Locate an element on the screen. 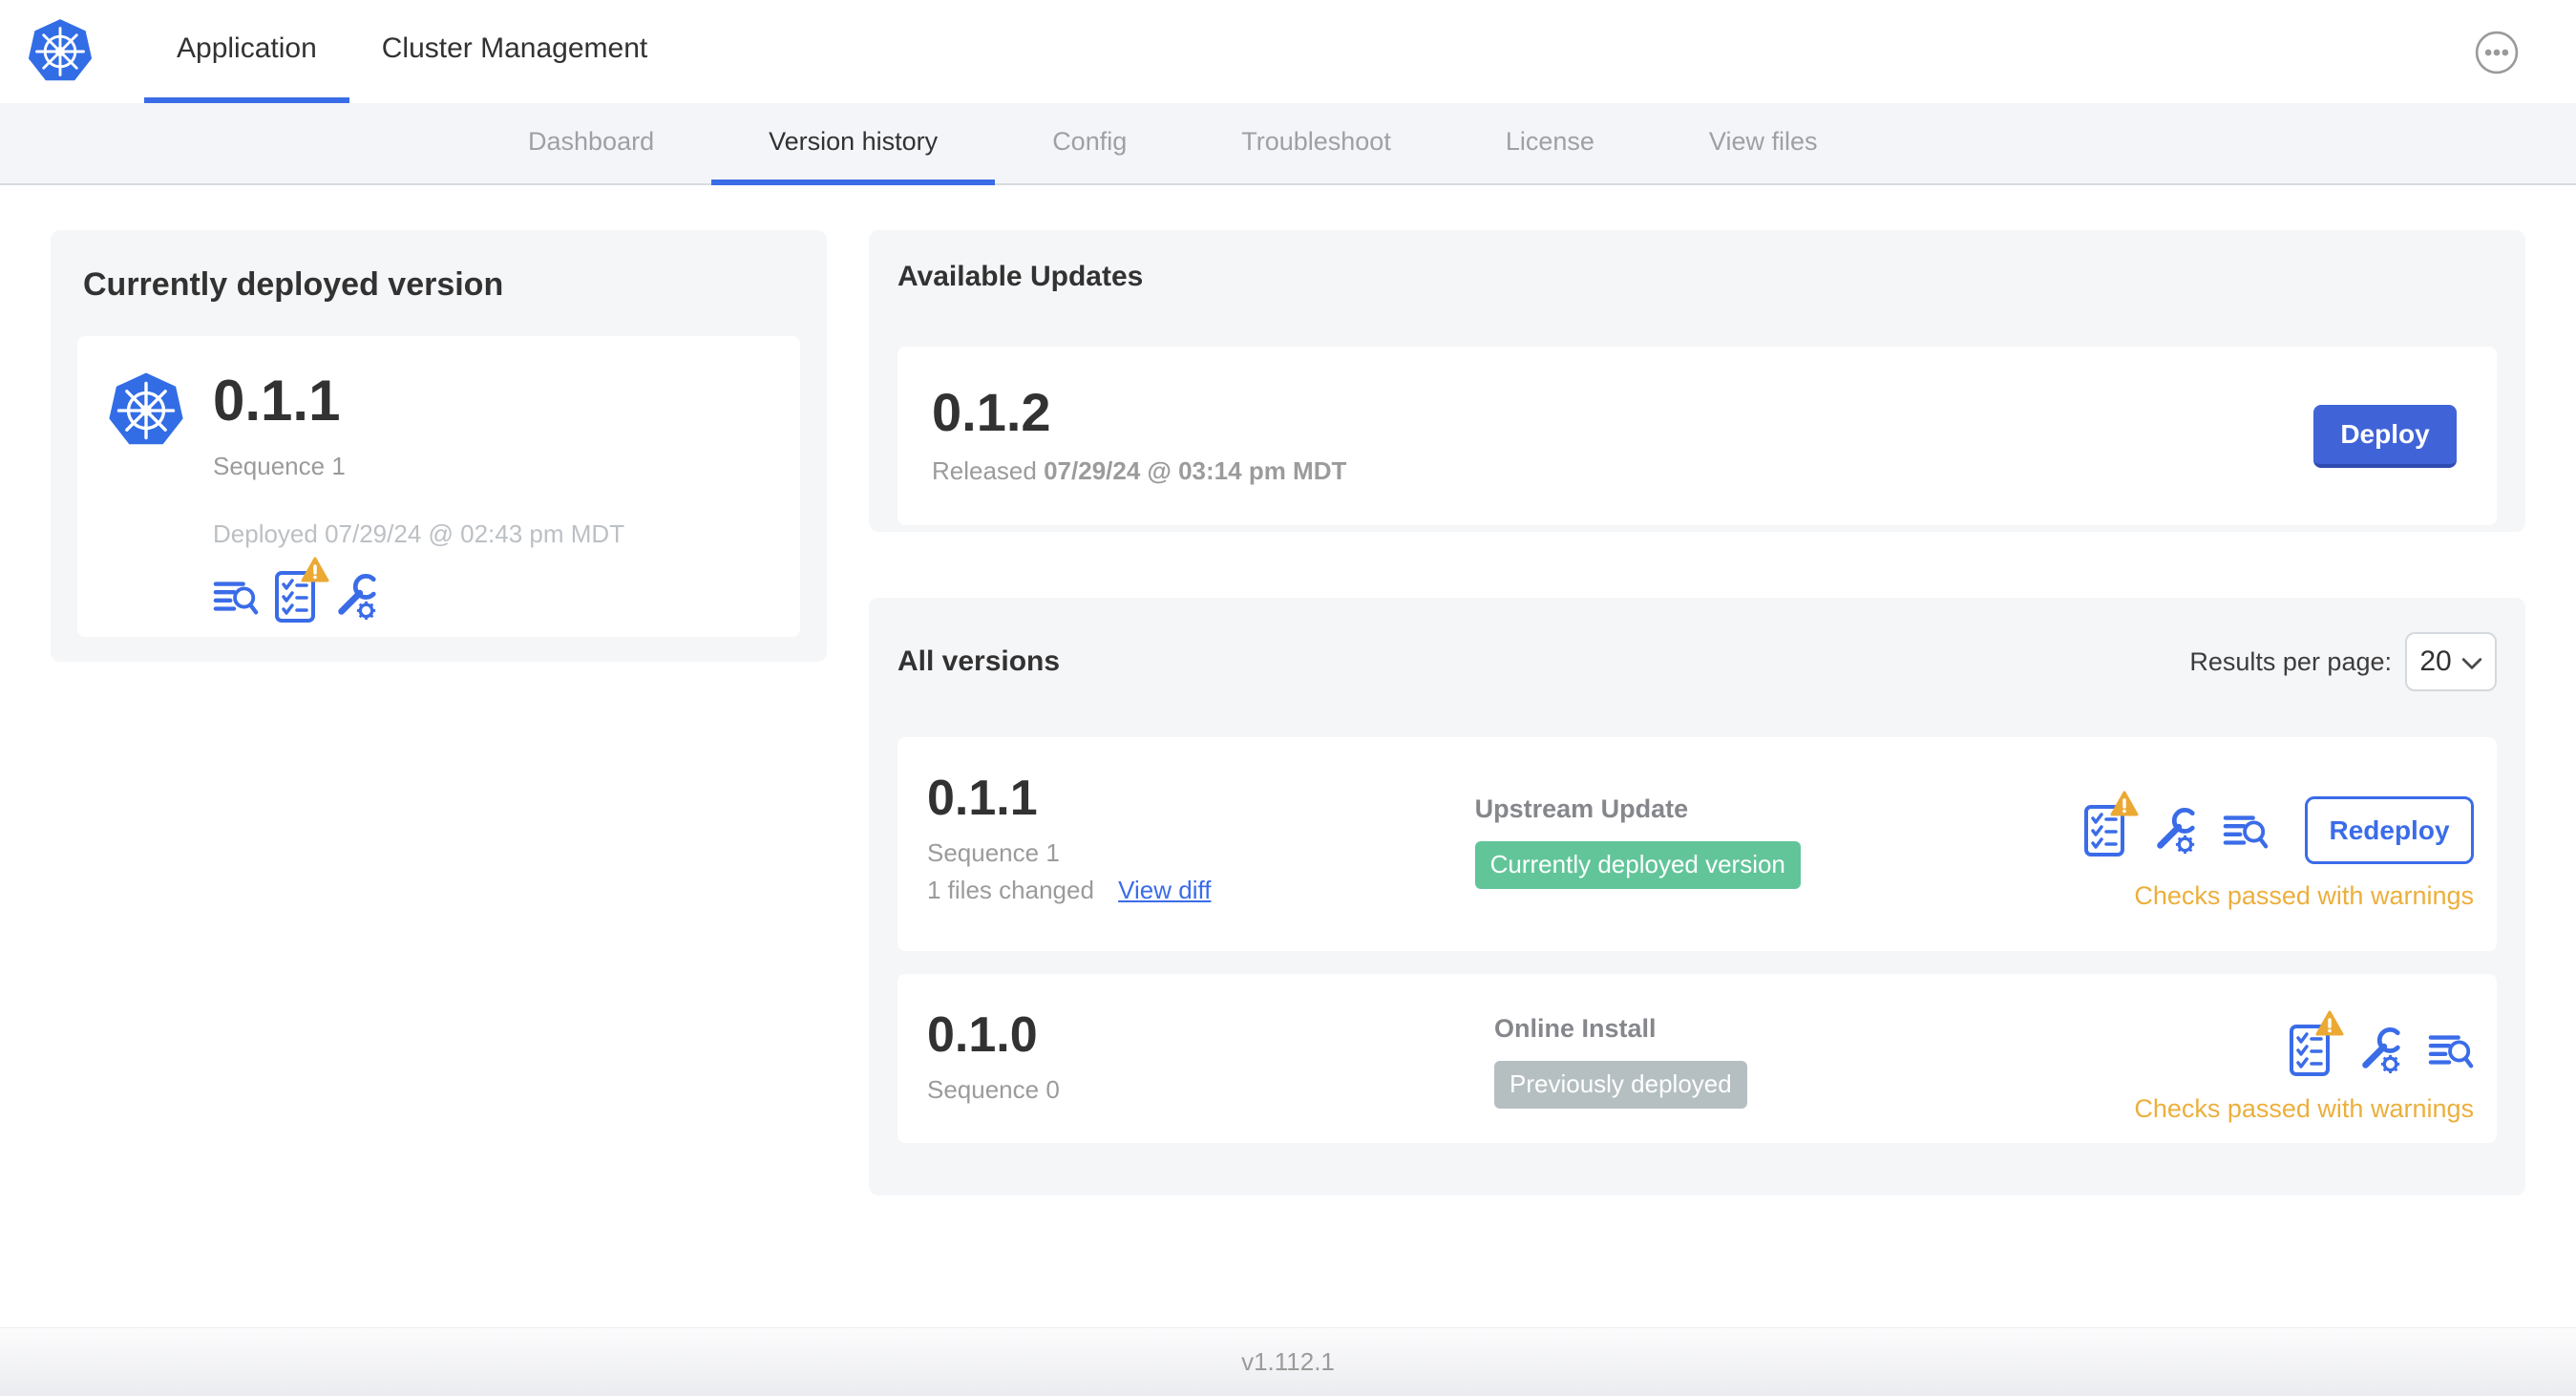 This screenshot has height=1396, width=2576. console-version: v1.112.1 is located at coordinates (1288, 1361).